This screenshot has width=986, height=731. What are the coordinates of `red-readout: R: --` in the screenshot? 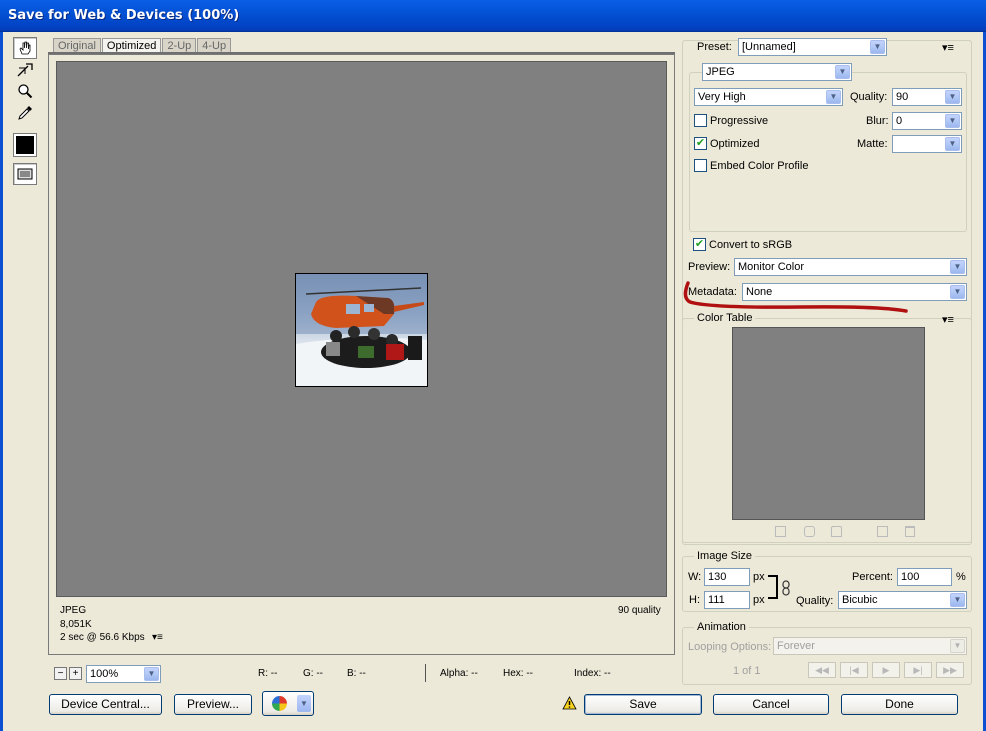 It's located at (268, 673).